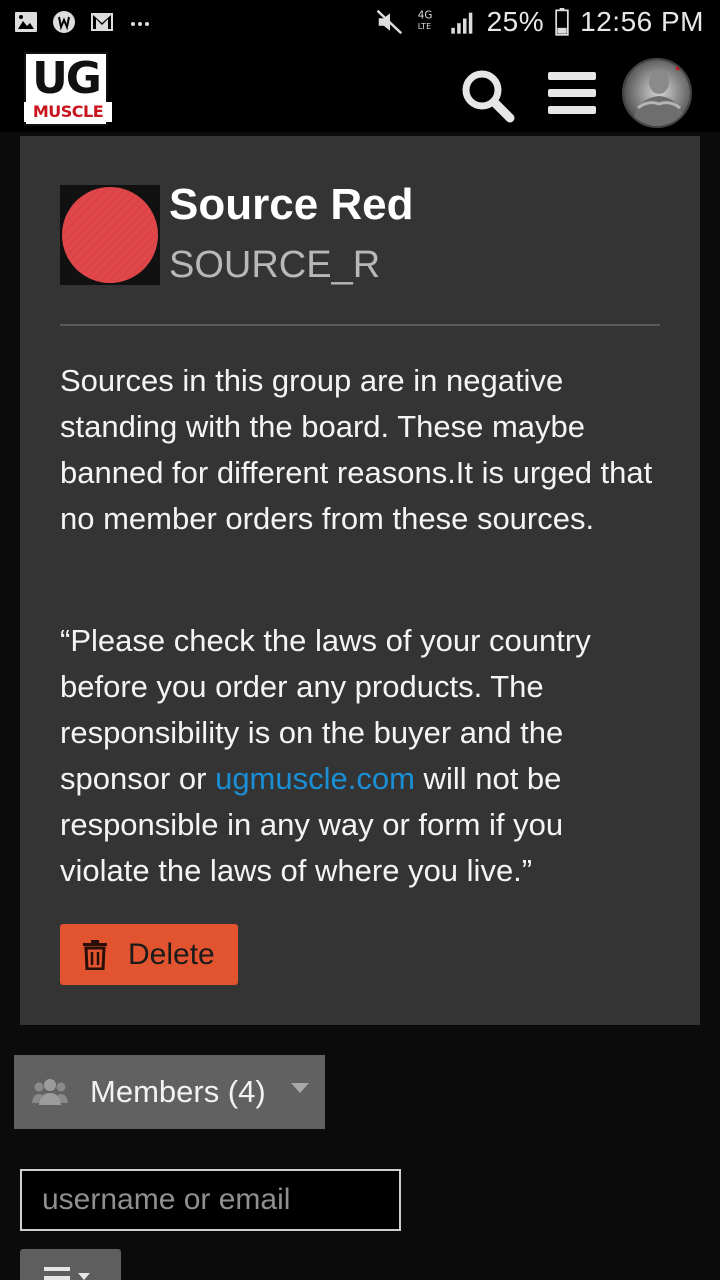 This screenshot has height=1280, width=720. What do you see at coordinates (102, 22) in the screenshot?
I see `gmail-icon` at bounding box center [102, 22].